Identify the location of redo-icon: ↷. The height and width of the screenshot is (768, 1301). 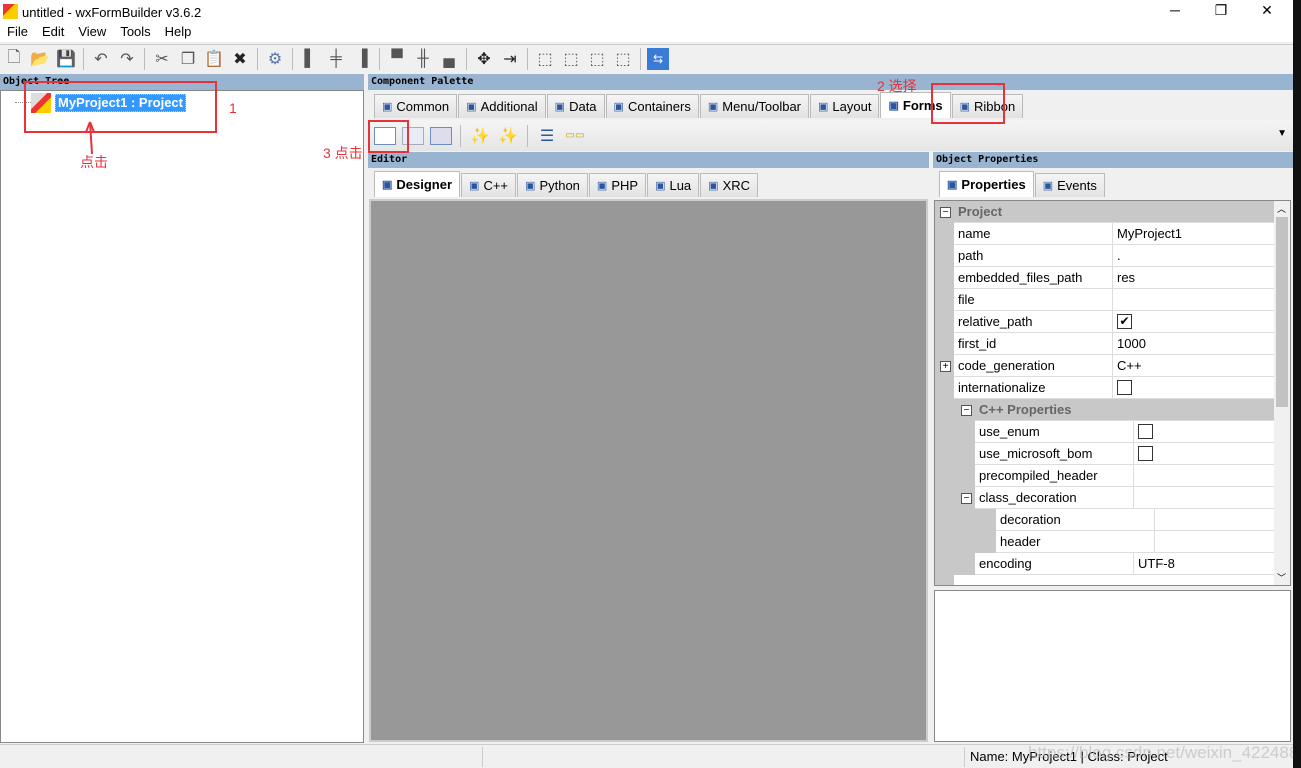
(127, 59).